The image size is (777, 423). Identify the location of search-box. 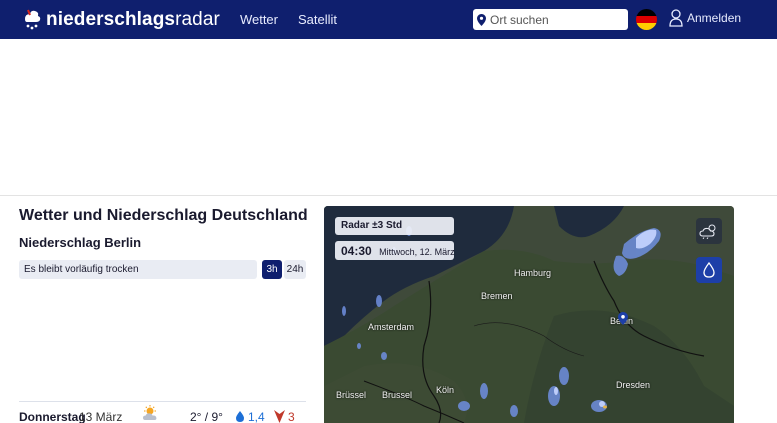
(550, 19).